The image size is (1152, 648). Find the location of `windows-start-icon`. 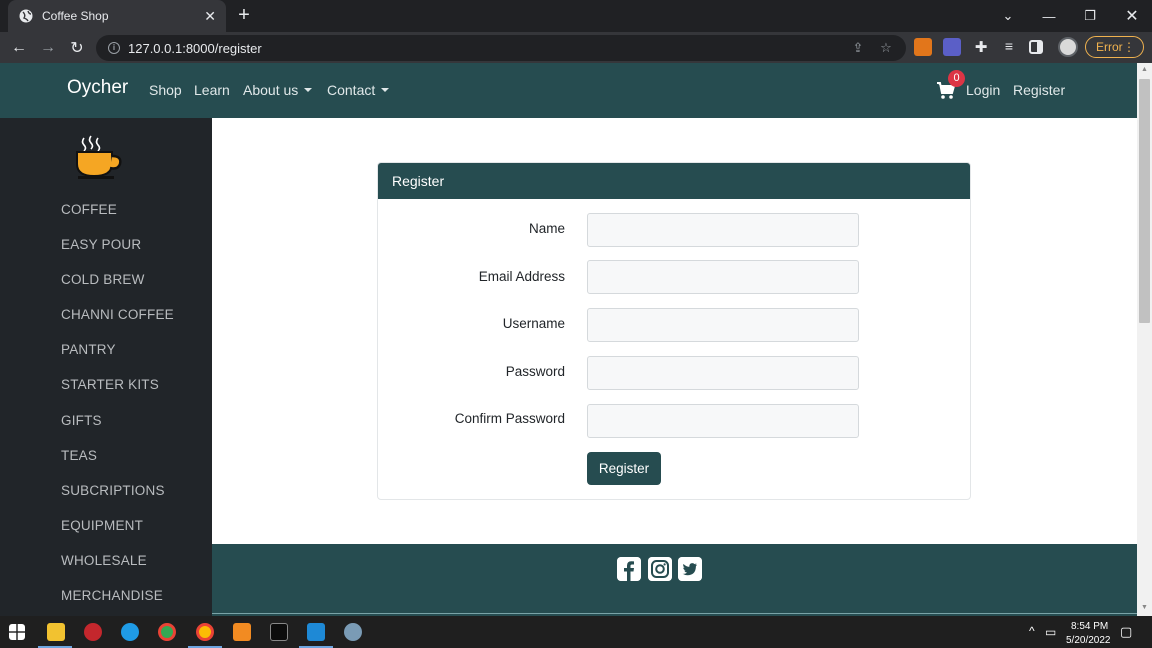

windows-start-icon is located at coordinates (17, 632).